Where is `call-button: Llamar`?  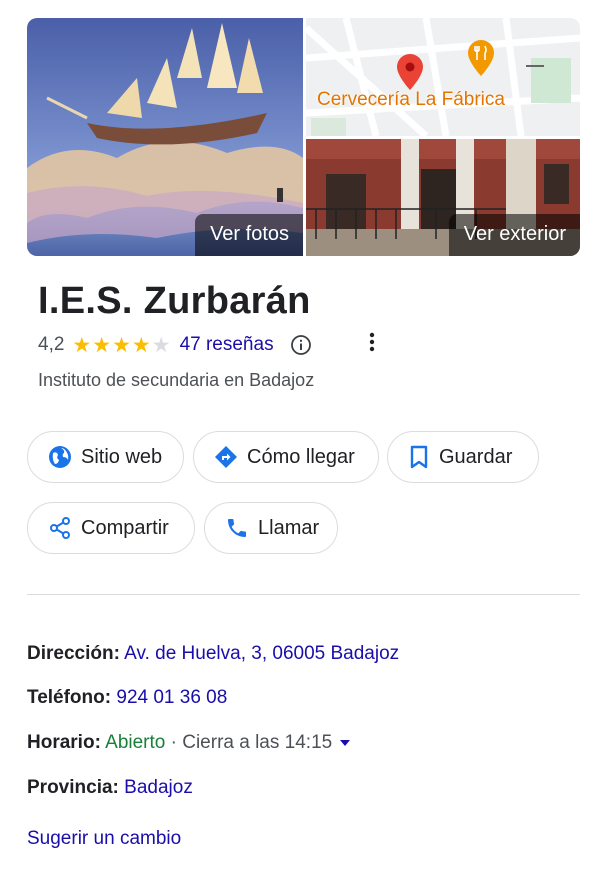
call-button: Llamar is located at coordinates (271, 528).